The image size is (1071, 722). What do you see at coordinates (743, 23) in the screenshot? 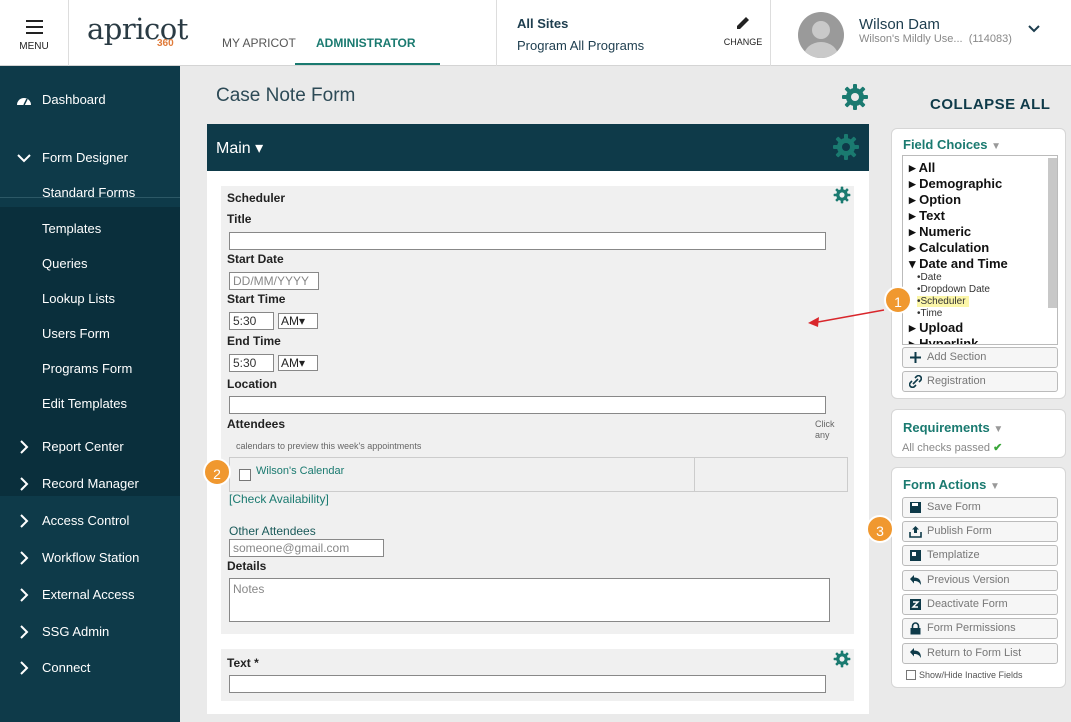
I see `pencil-icon` at bounding box center [743, 23].